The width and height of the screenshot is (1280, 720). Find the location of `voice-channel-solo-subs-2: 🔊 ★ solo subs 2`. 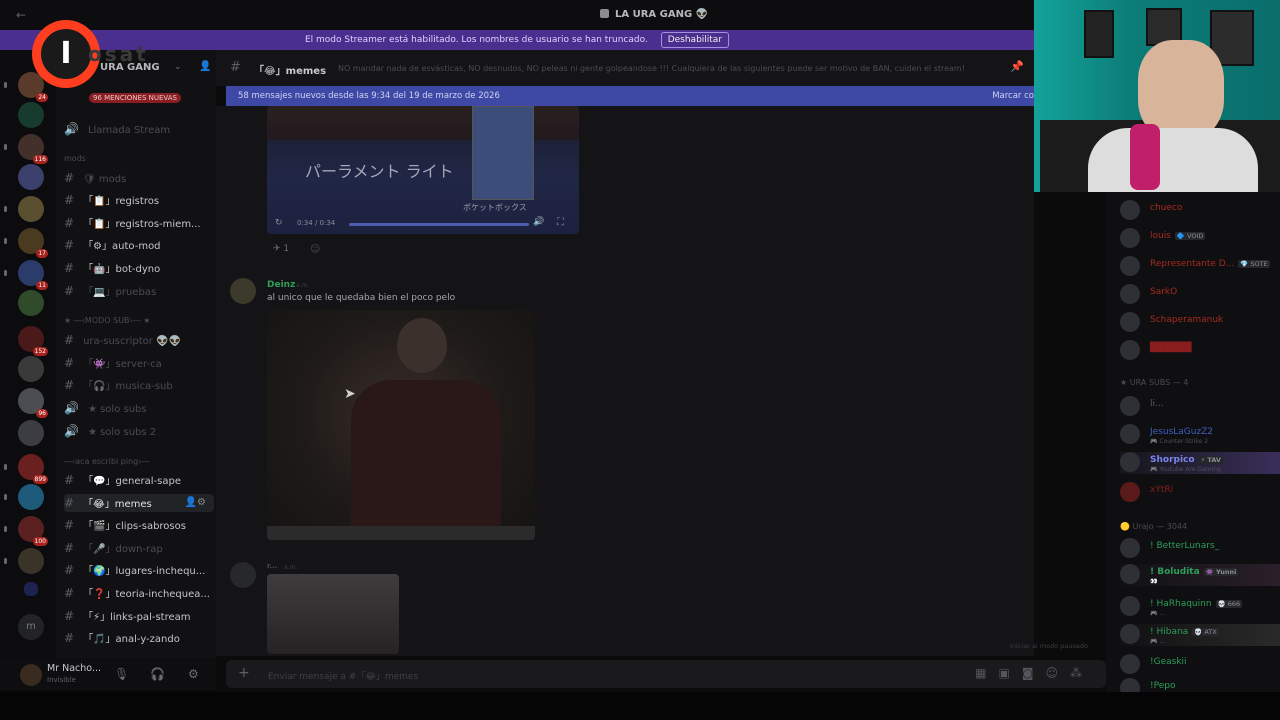

voice-channel-solo-subs-2: 🔊 ★ solo subs 2 is located at coordinates (139, 431).